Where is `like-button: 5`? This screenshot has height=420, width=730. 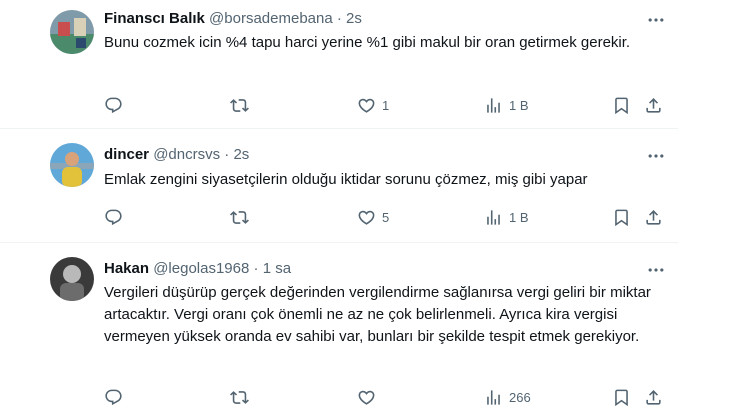
like-button: 5 is located at coordinates (373, 217).